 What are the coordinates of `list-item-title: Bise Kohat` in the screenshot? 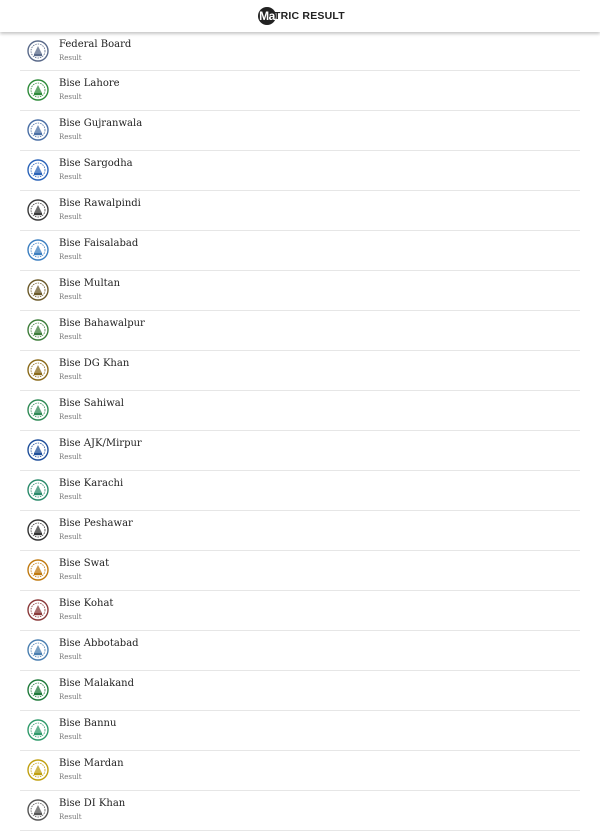 It's located at (86, 603).